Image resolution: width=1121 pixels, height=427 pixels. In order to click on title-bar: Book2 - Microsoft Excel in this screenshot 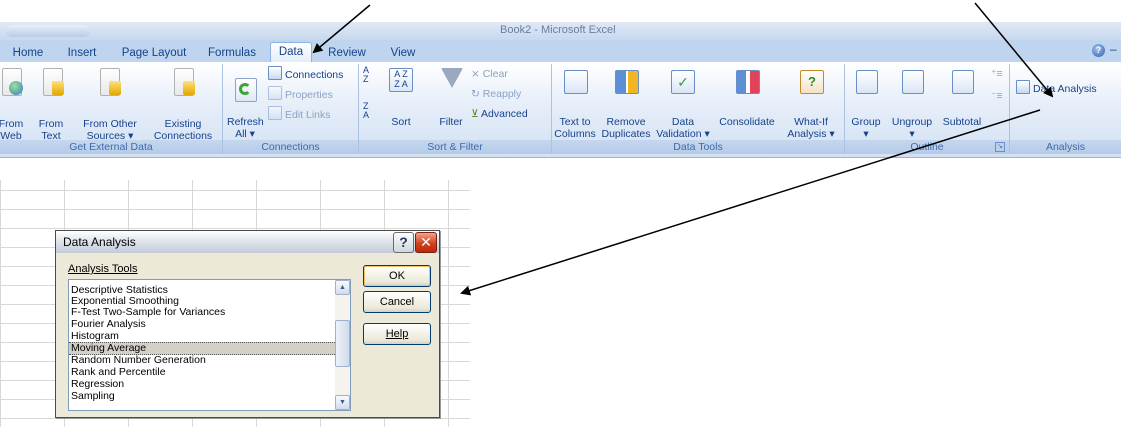, I will do `click(560, 31)`.